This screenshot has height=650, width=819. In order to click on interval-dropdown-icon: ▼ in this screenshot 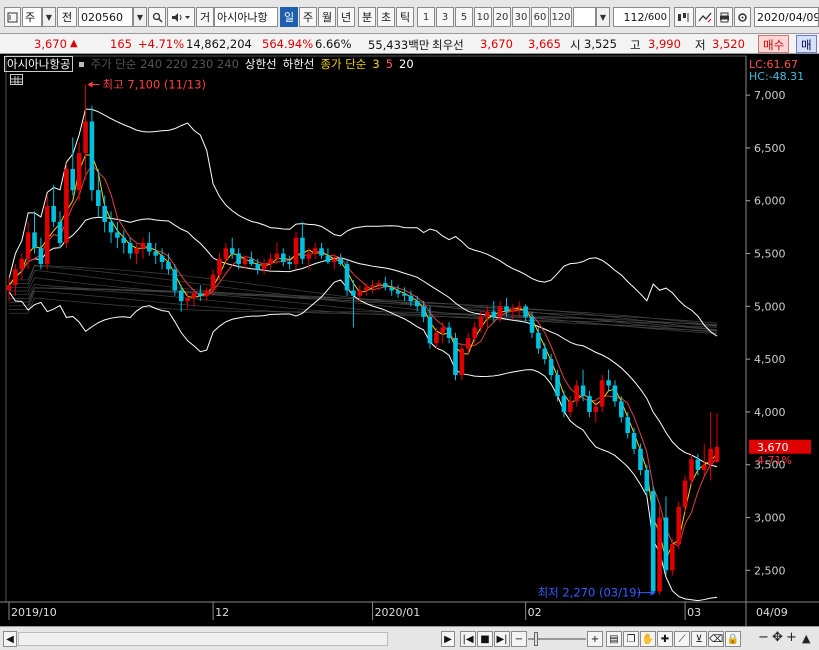, I will do `click(603, 17)`.